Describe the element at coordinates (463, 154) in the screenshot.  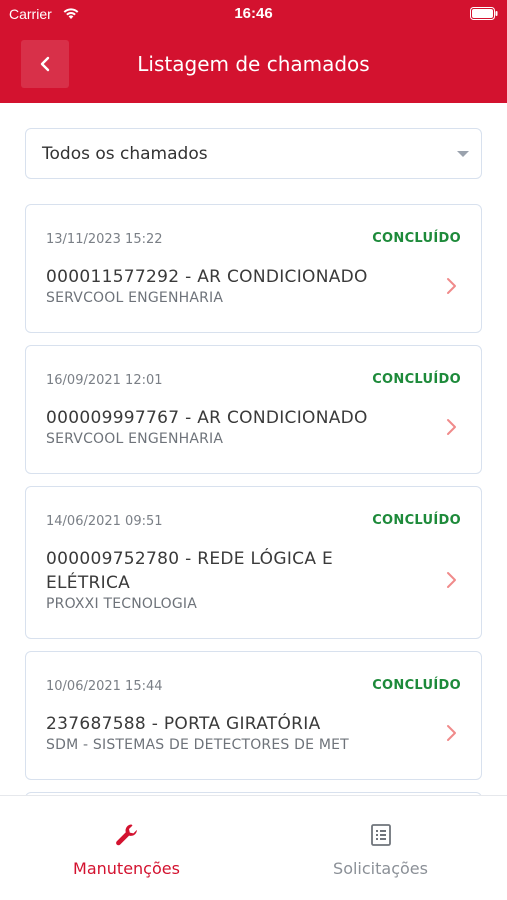
I see `caret-down-icon` at that location.